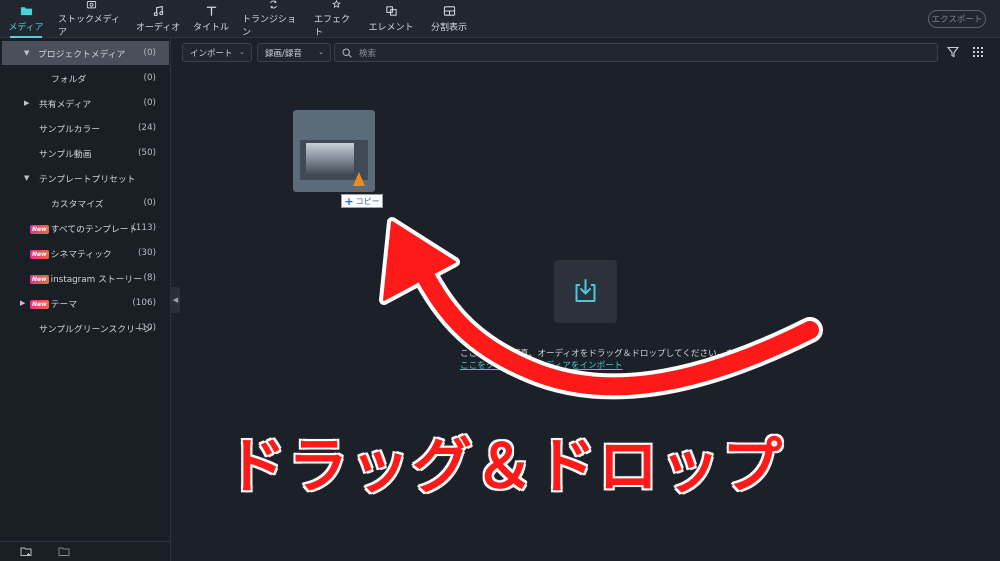 The width and height of the screenshot is (1000, 561). Describe the element at coordinates (158, 11) in the screenshot. I see `music-note-icon` at that location.